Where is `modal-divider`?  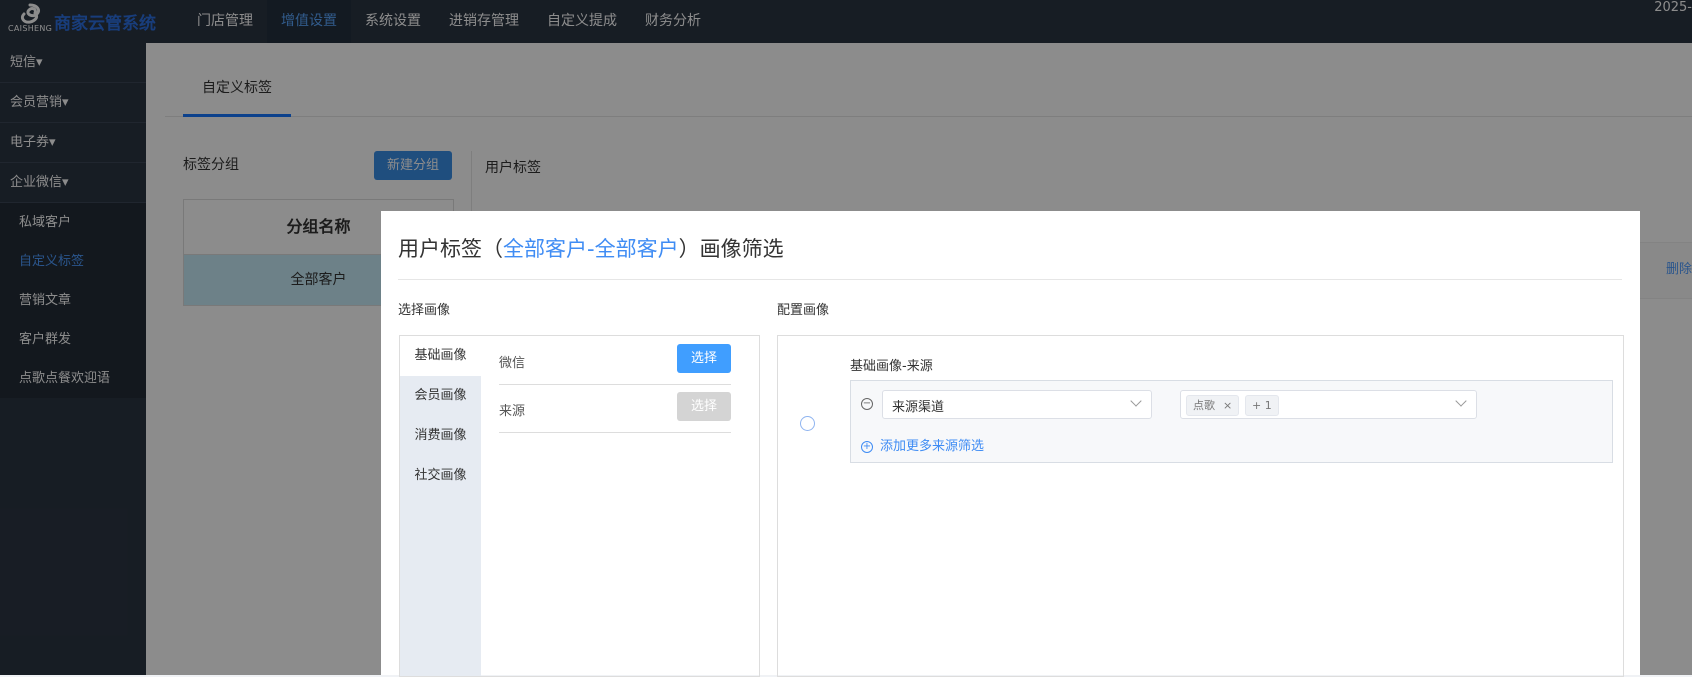 modal-divider is located at coordinates (1010, 279).